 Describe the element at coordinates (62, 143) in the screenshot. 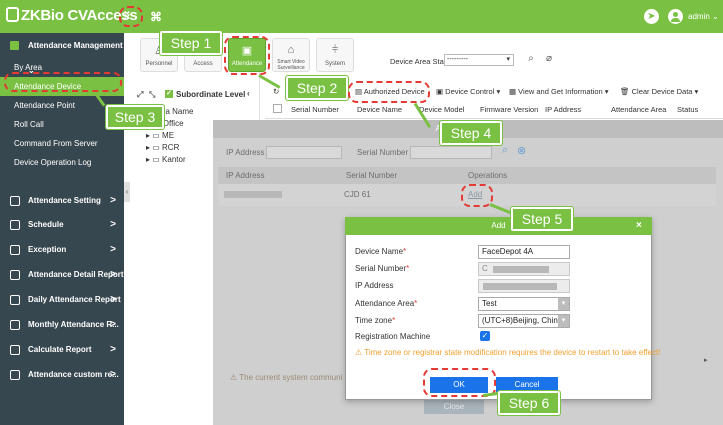

I see `sidebar-item-command-from-server: Command From Server` at that location.